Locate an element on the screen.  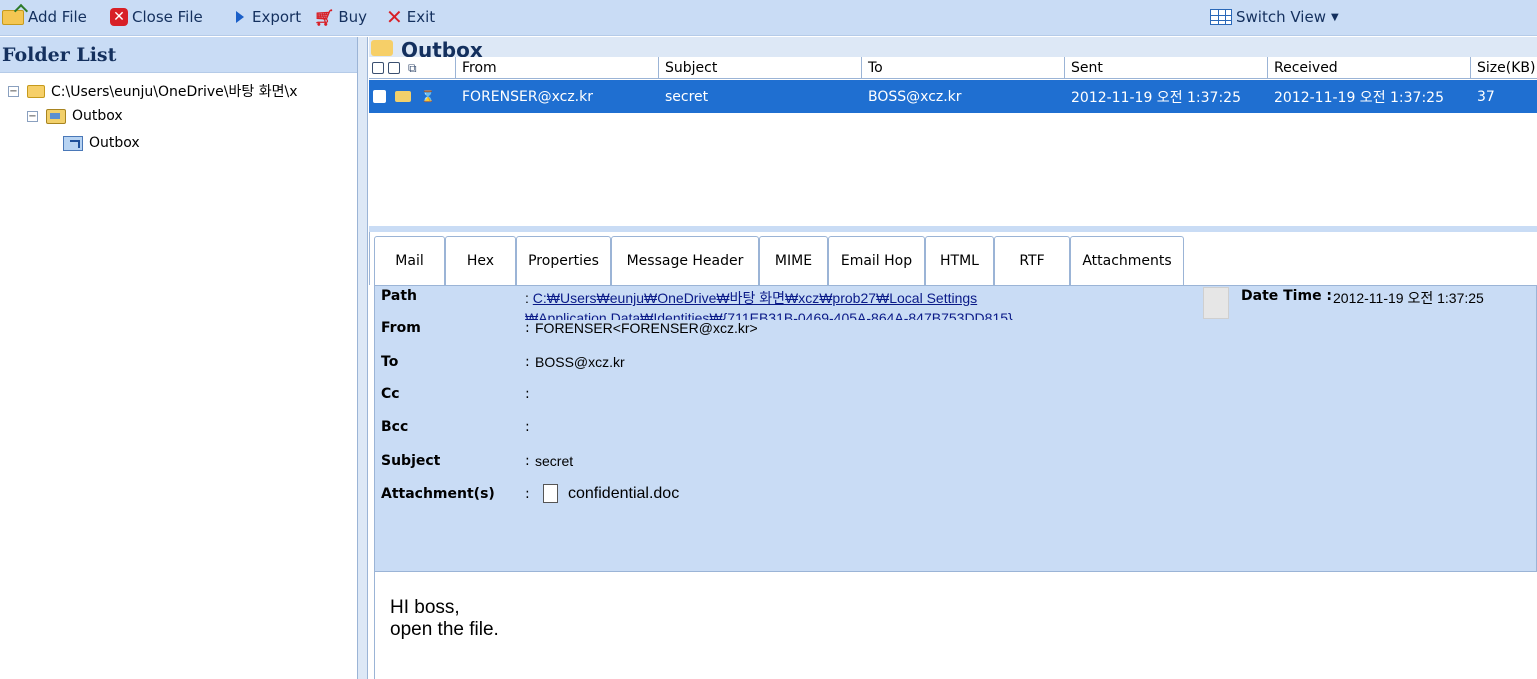
tab-html: HTML is located at coordinates (959, 260).